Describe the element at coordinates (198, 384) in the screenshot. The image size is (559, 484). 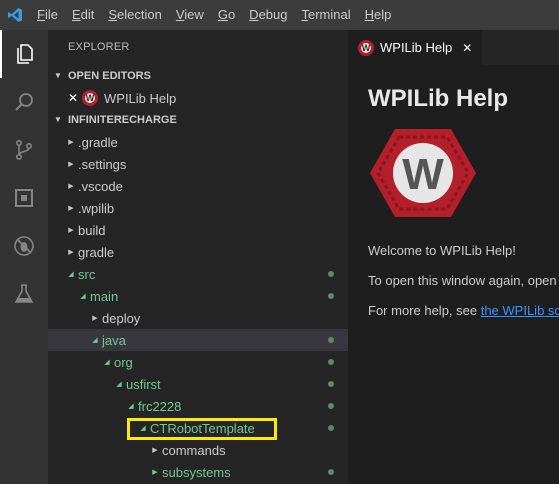
I see `tree-item: ◢ usfirst` at that location.